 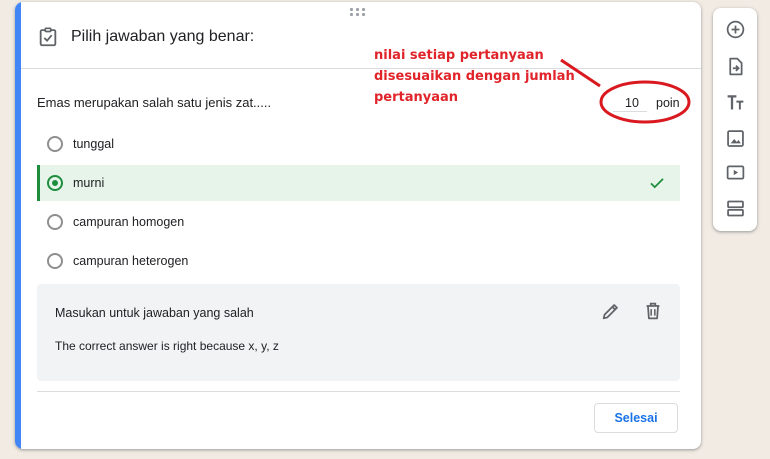 What do you see at coordinates (358, 183) in the screenshot?
I see `option-murni: murni` at bounding box center [358, 183].